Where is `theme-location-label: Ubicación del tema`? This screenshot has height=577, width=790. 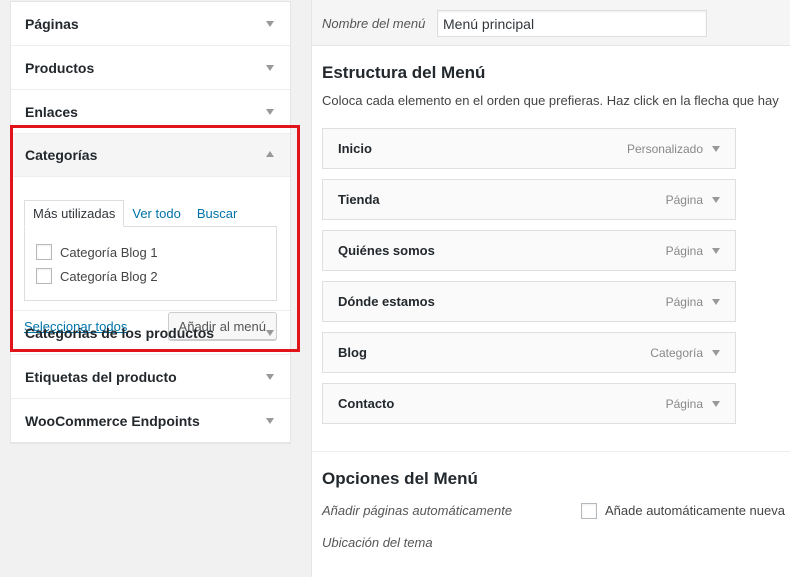 theme-location-label: Ubicación del tema is located at coordinates (377, 542).